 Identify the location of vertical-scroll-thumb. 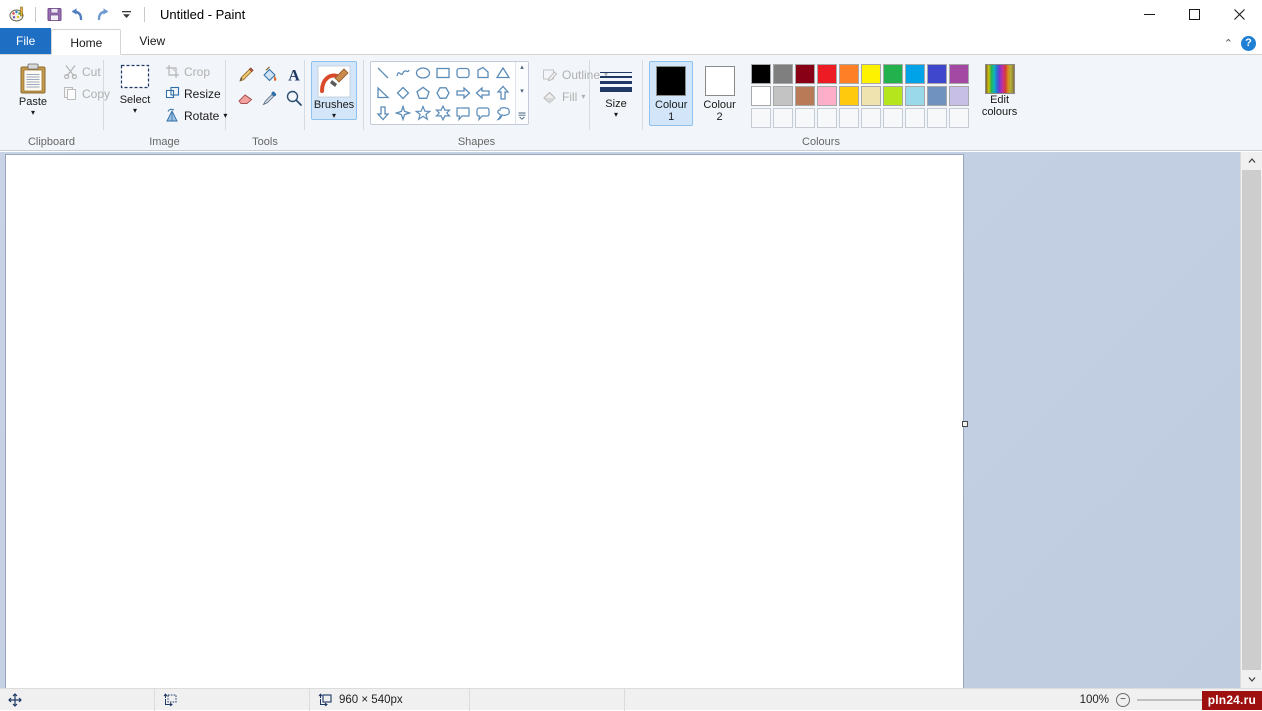
(1251, 420).